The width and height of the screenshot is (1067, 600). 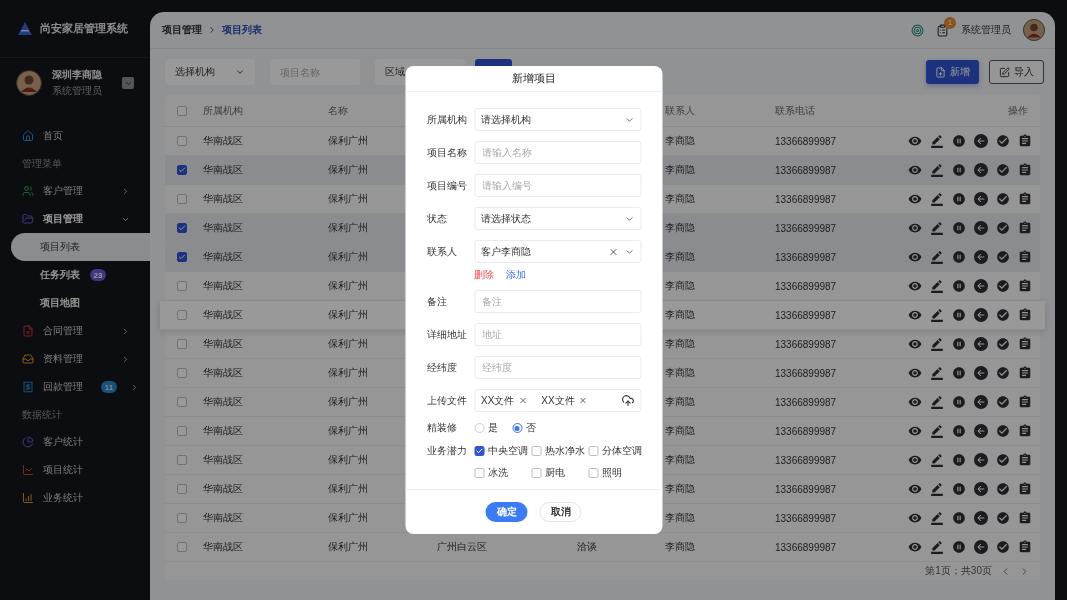 What do you see at coordinates (442, 428) in the screenshot?
I see `field-label: 精装修` at bounding box center [442, 428].